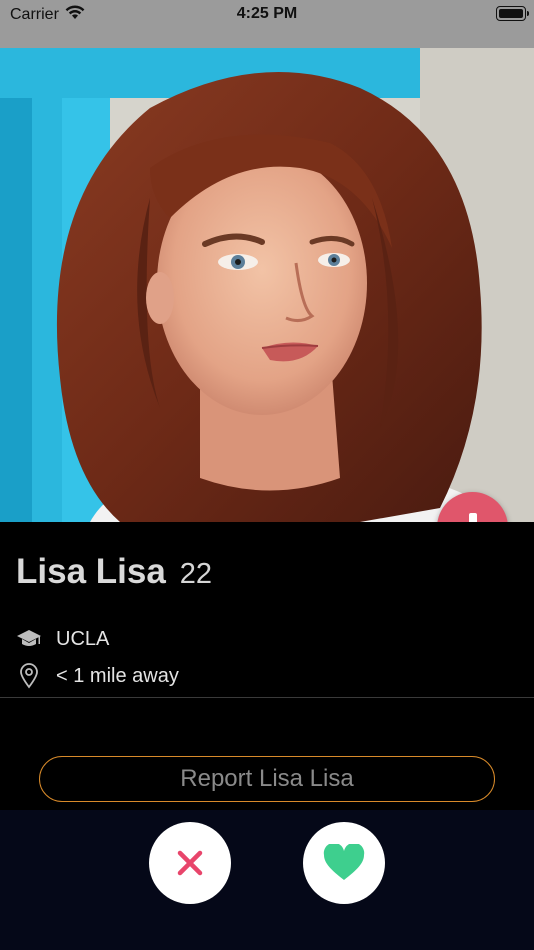 This screenshot has height=950, width=534. I want to click on status-bar: Carrier 4:25 PM, so click(267, 24).